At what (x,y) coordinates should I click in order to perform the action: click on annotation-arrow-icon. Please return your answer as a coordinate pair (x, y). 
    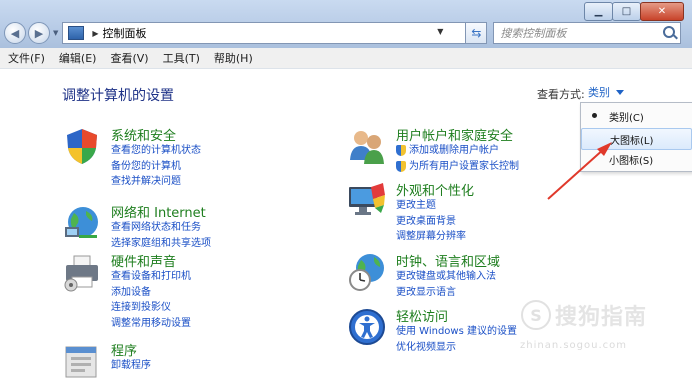
    Looking at the image, I should click on (579, 171).